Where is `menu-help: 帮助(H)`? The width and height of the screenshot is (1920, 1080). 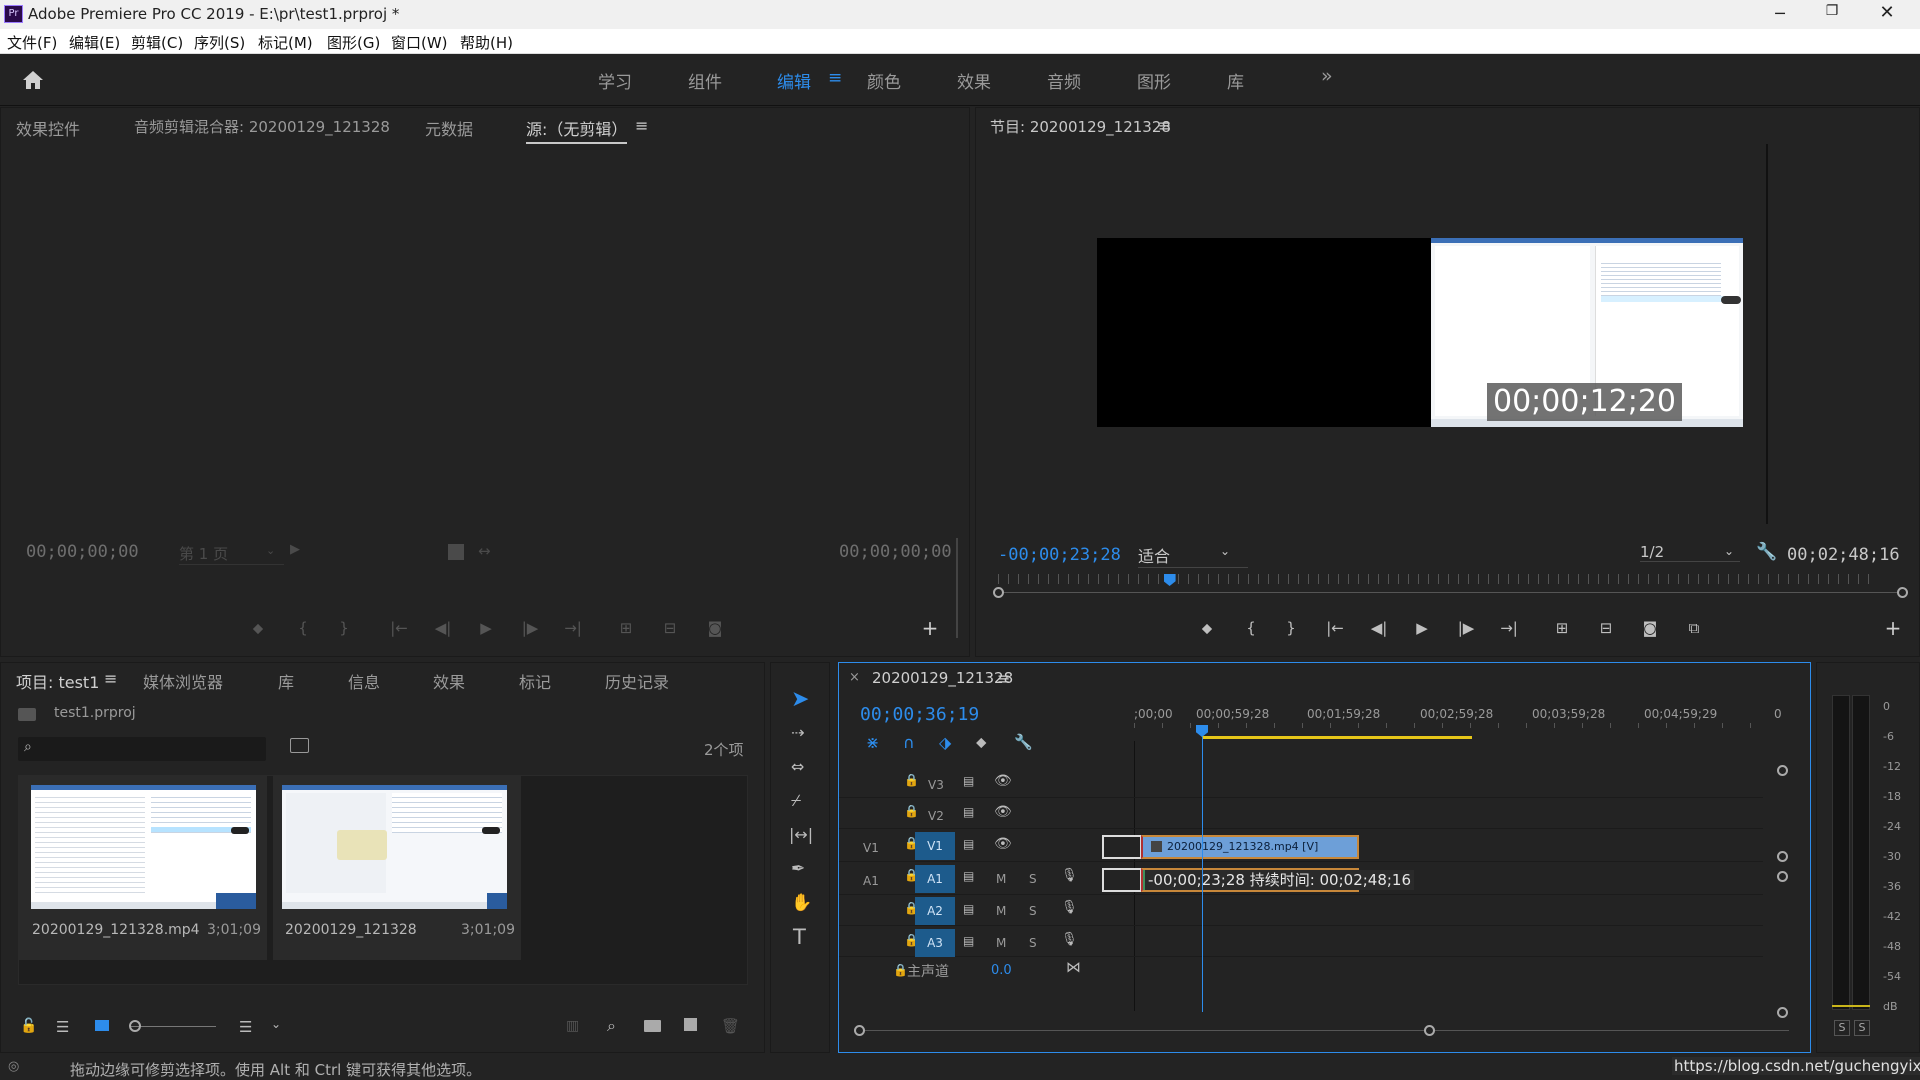 menu-help: 帮助(H) is located at coordinates (486, 42).